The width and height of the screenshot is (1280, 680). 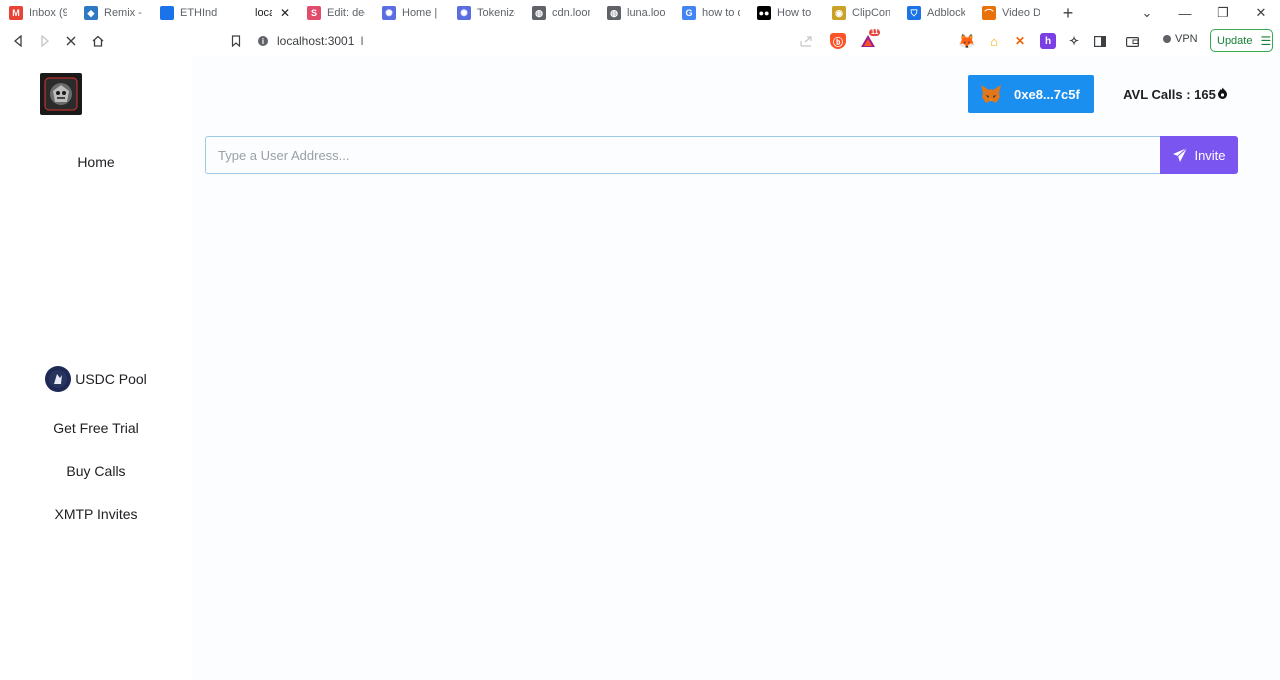 I want to click on tab-title: luna.loom, so click(x=646, y=13).